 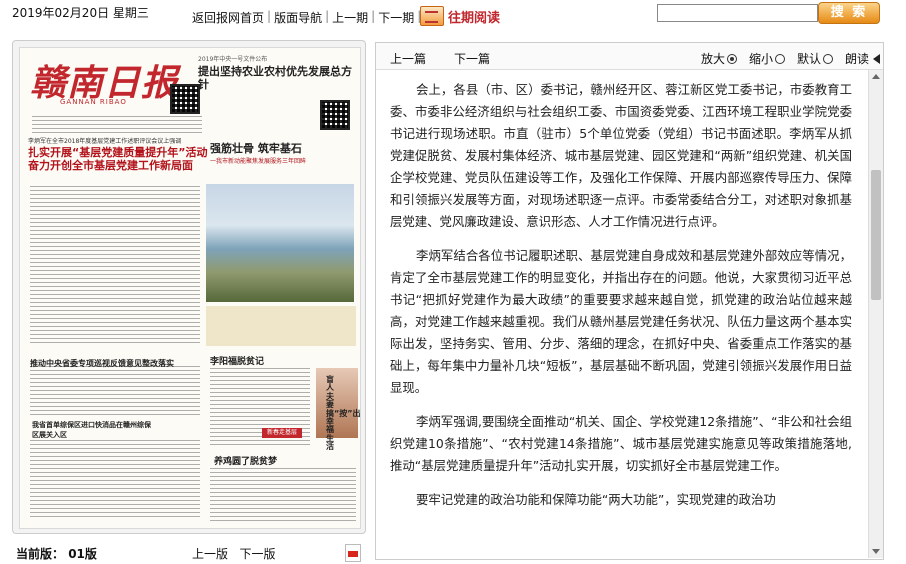 I want to click on current-page-value: 01版, so click(x=82, y=554).